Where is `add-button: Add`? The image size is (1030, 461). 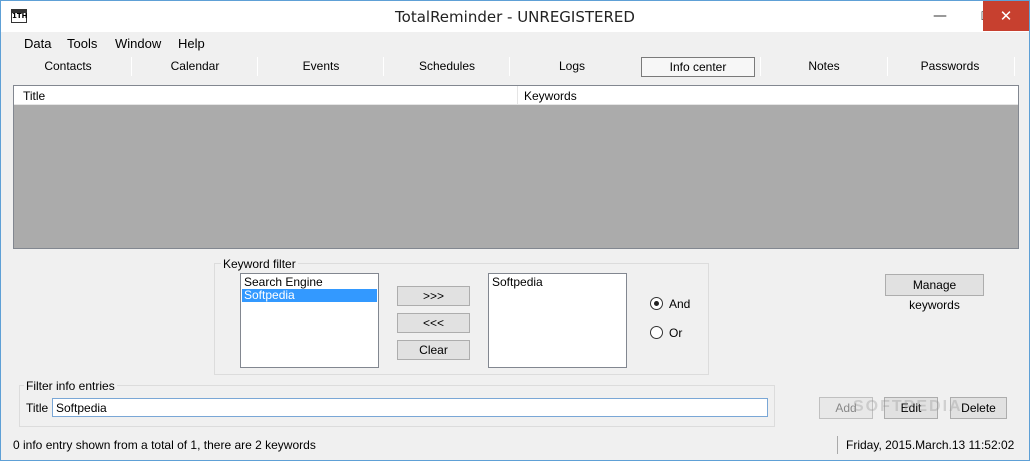
add-button: Add is located at coordinates (846, 408).